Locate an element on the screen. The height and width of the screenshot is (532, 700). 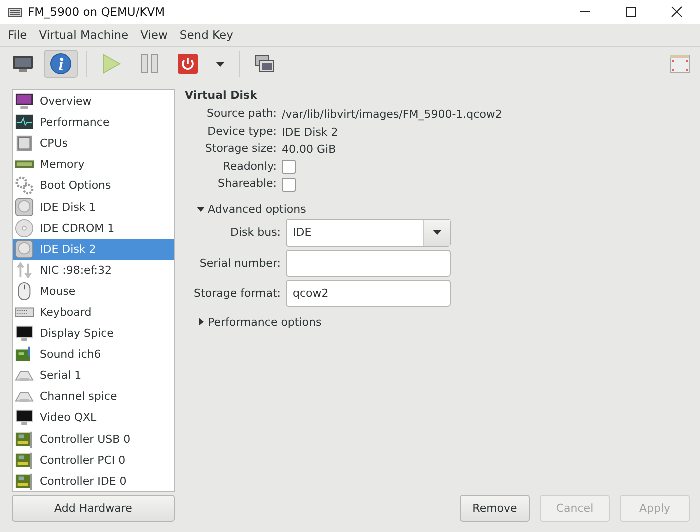
input-field: qcow2 is located at coordinates (368, 293).